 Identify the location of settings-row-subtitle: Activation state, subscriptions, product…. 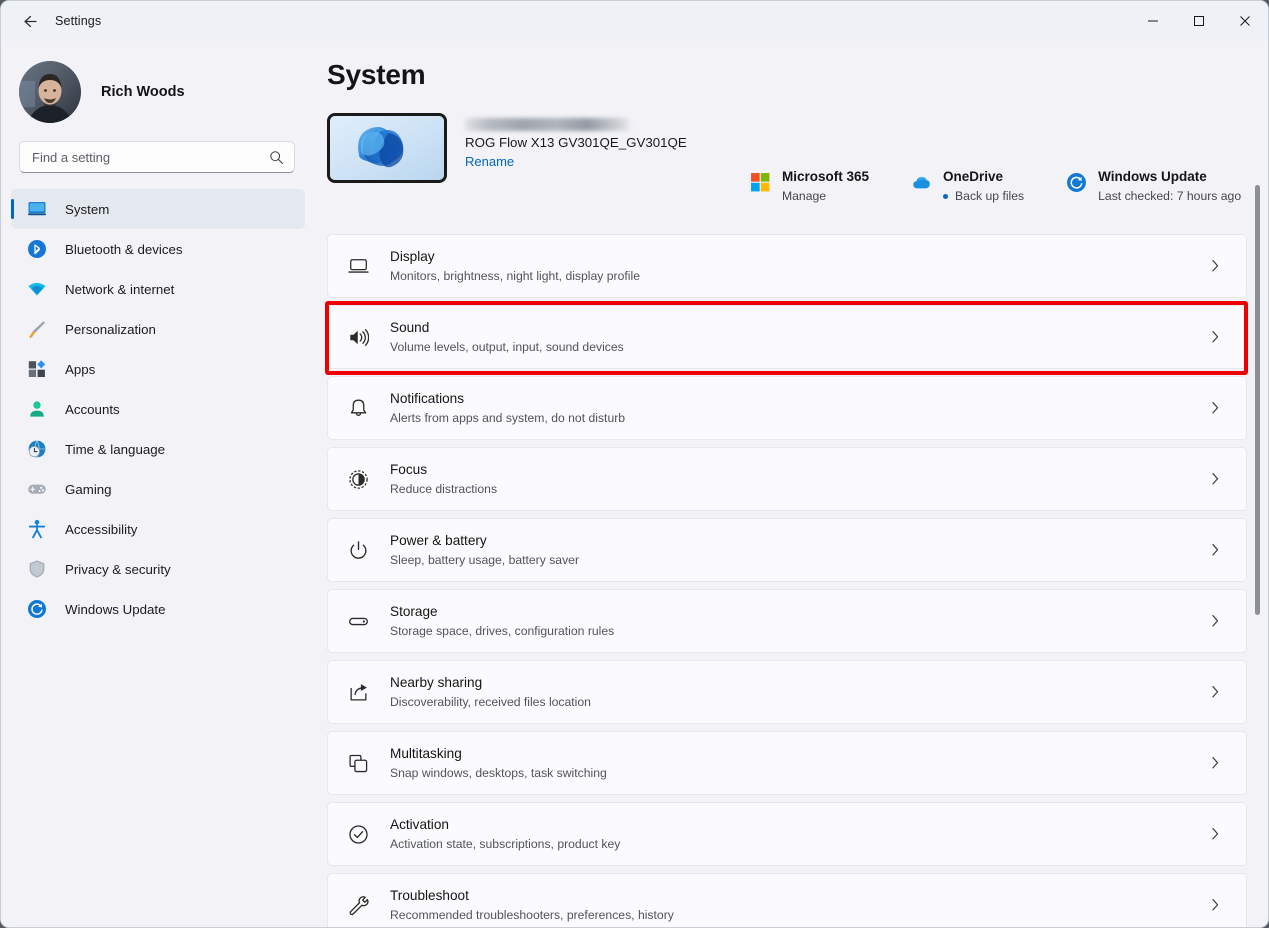
(505, 843).